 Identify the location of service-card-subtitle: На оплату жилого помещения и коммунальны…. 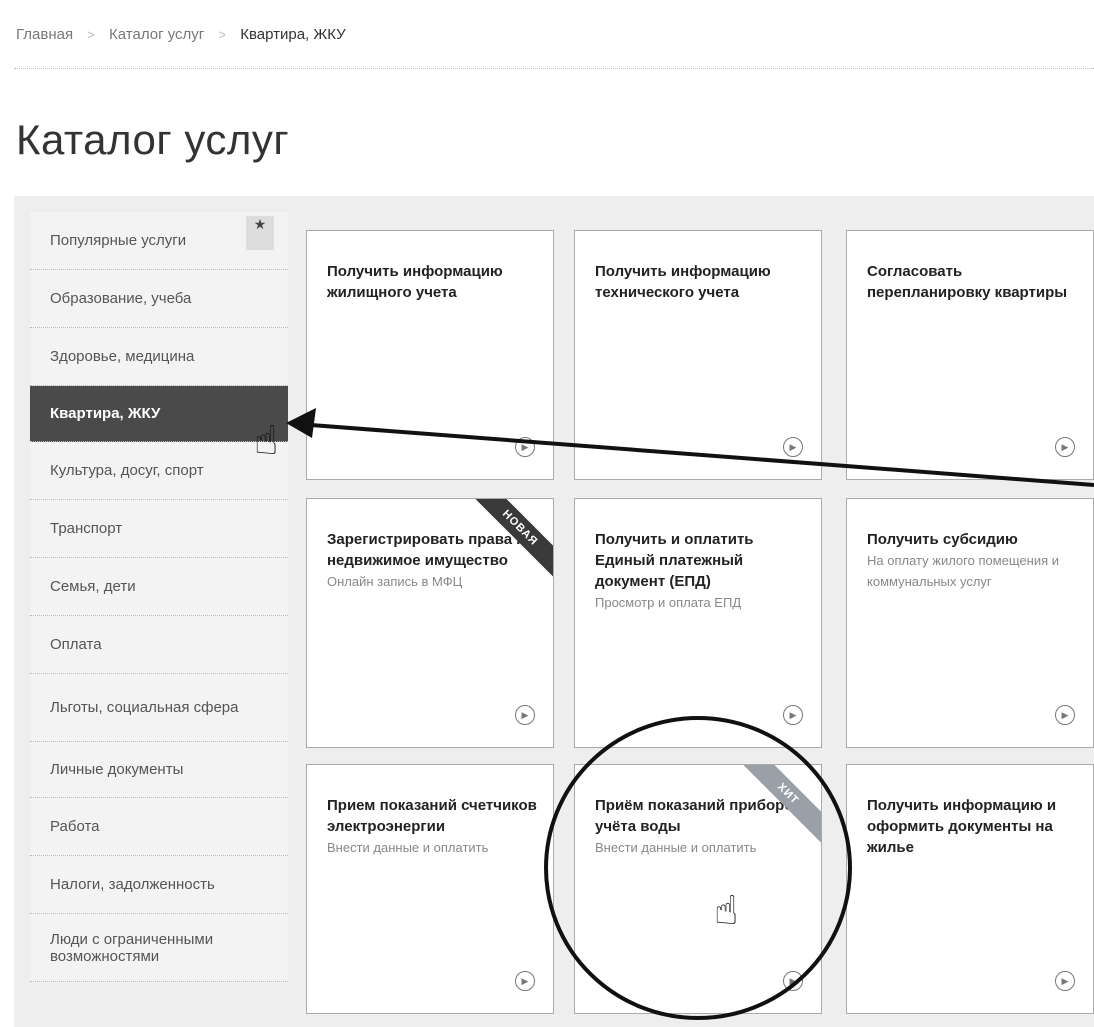
(963, 571).